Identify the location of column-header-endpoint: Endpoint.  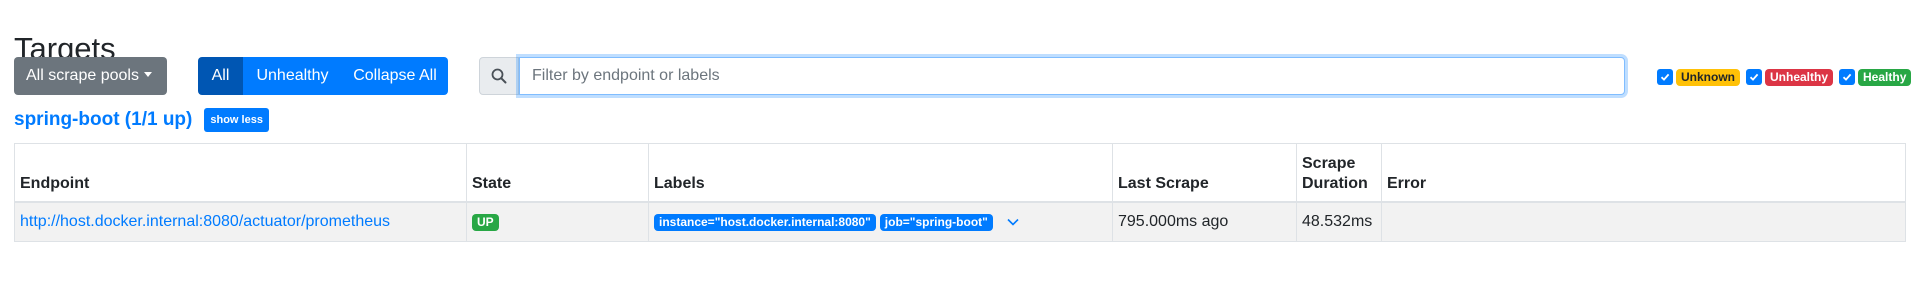
(240, 173).